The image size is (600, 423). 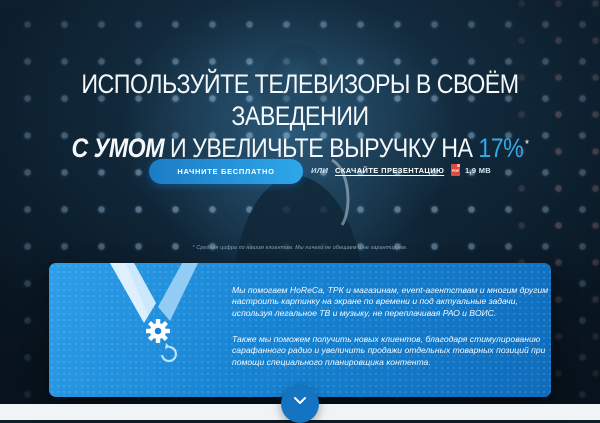 What do you see at coordinates (118, 148) in the screenshot?
I see `headline-emphasis: с умом` at bounding box center [118, 148].